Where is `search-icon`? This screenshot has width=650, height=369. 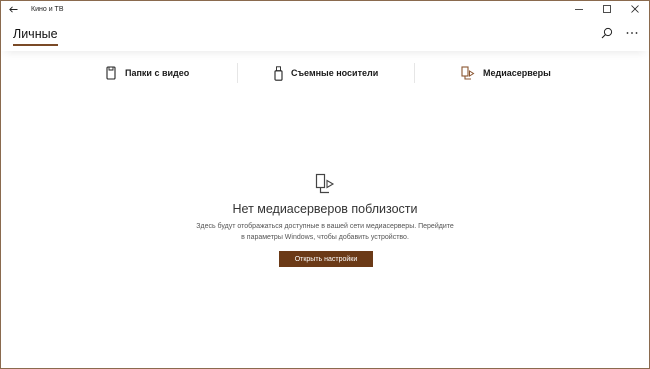 search-icon is located at coordinates (607, 33).